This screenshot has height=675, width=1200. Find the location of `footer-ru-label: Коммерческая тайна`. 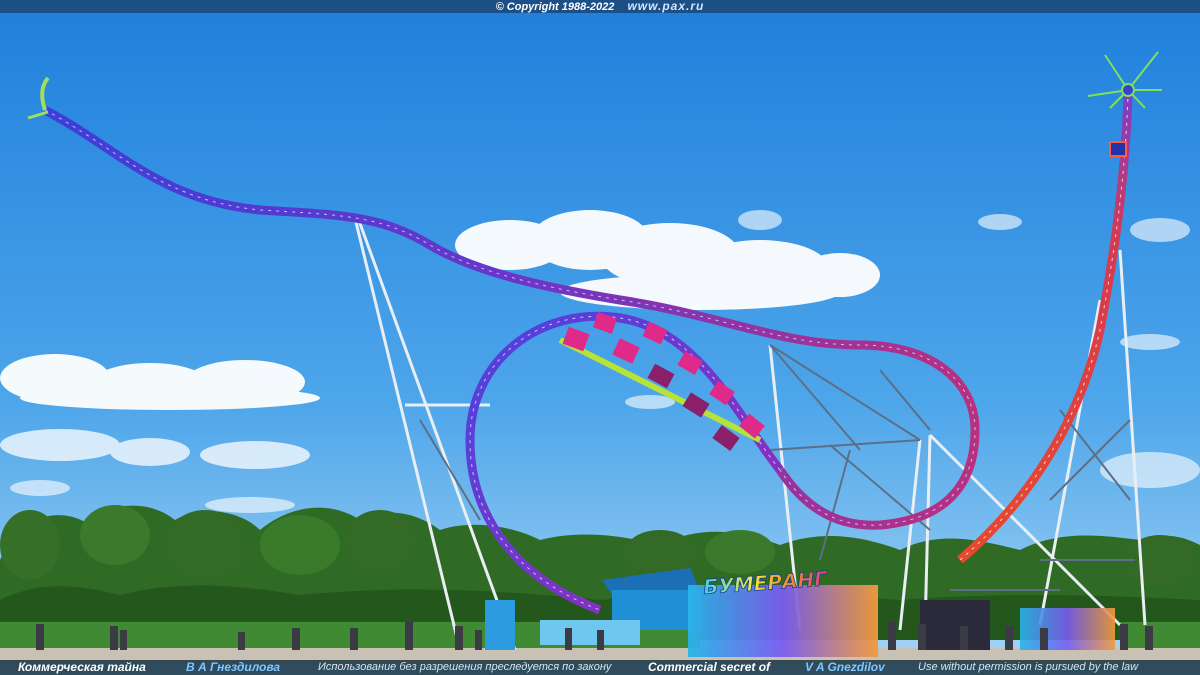

footer-ru-label: Коммерческая тайна is located at coordinates (82, 667).